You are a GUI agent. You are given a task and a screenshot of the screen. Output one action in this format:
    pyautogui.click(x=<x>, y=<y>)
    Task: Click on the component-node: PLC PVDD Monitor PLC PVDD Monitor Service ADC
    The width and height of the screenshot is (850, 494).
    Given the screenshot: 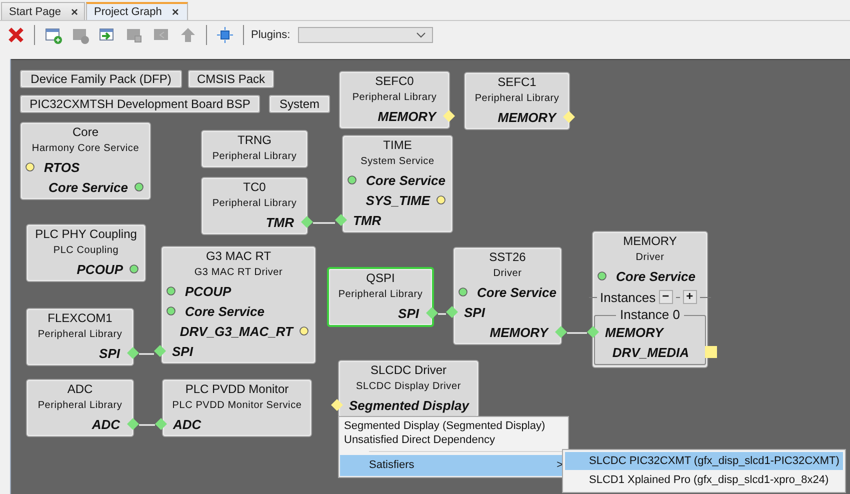 What is the action you would take?
    pyautogui.click(x=237, y=408)
    